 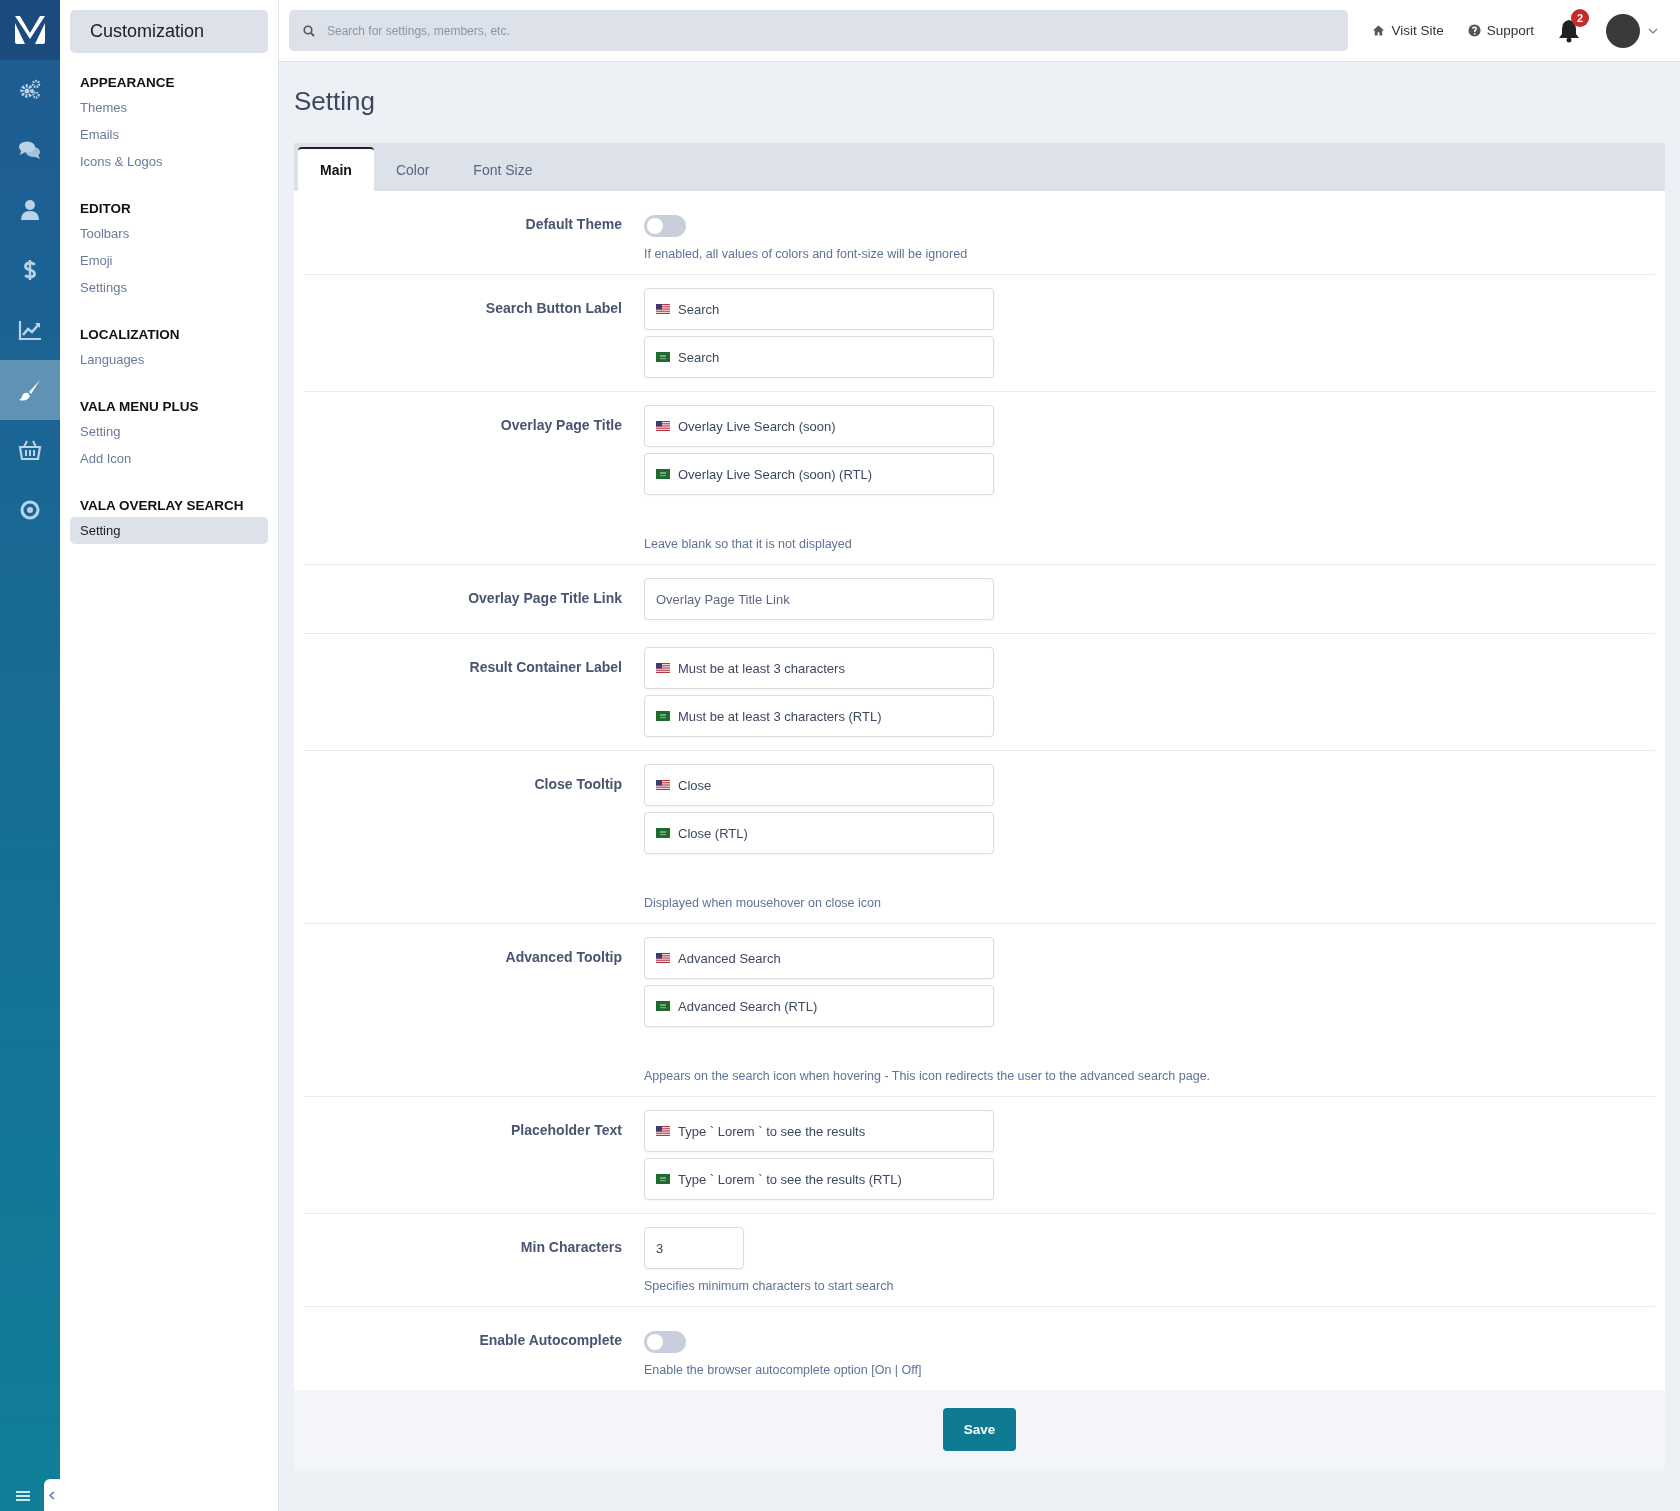 I want to click on field-label: Overlay Page Title Link, so click(x=545, y=598).